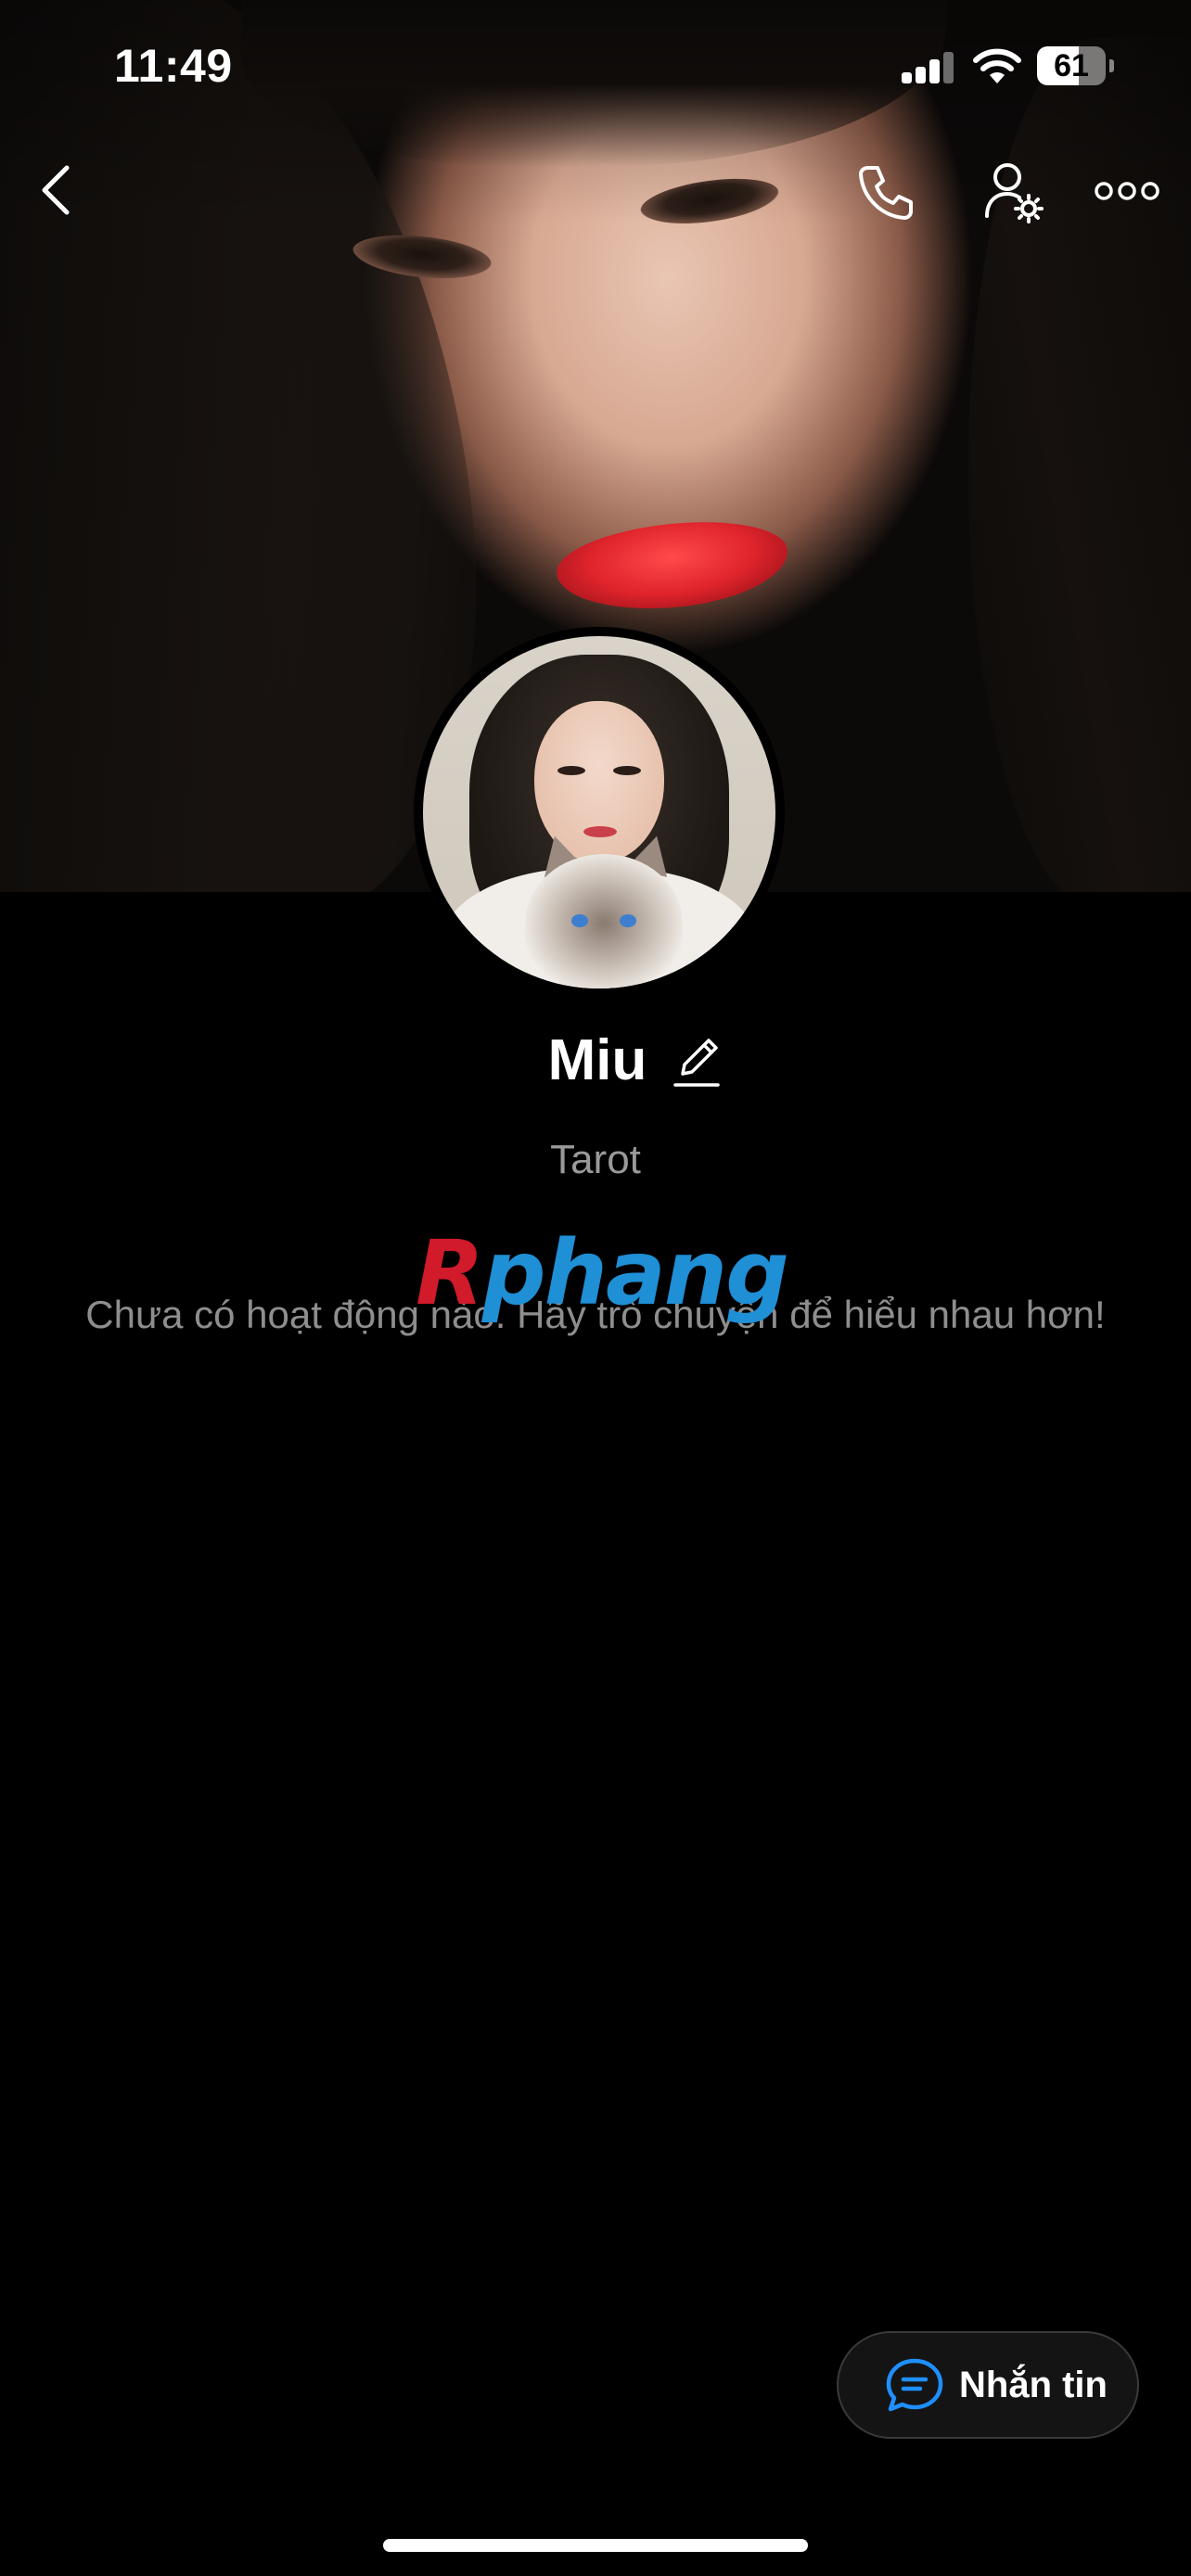  Describe the element at coordinates (929, 67) in the screenshot. I see `cellular-signal-icon` at that location.